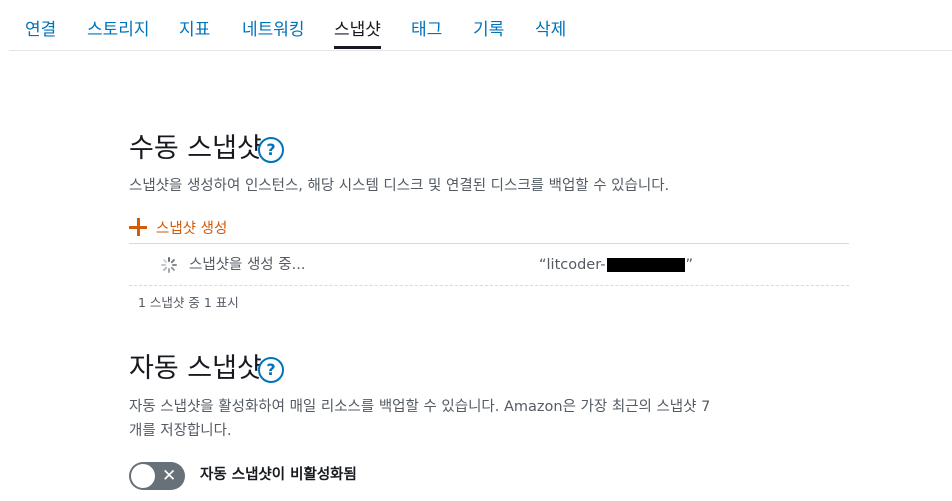 The height and width of the screenshot is (501, 952). What do you see at coordinates (645, 265) in the screenshot?
I see `redacted-block` at bounding box center [645, 265].